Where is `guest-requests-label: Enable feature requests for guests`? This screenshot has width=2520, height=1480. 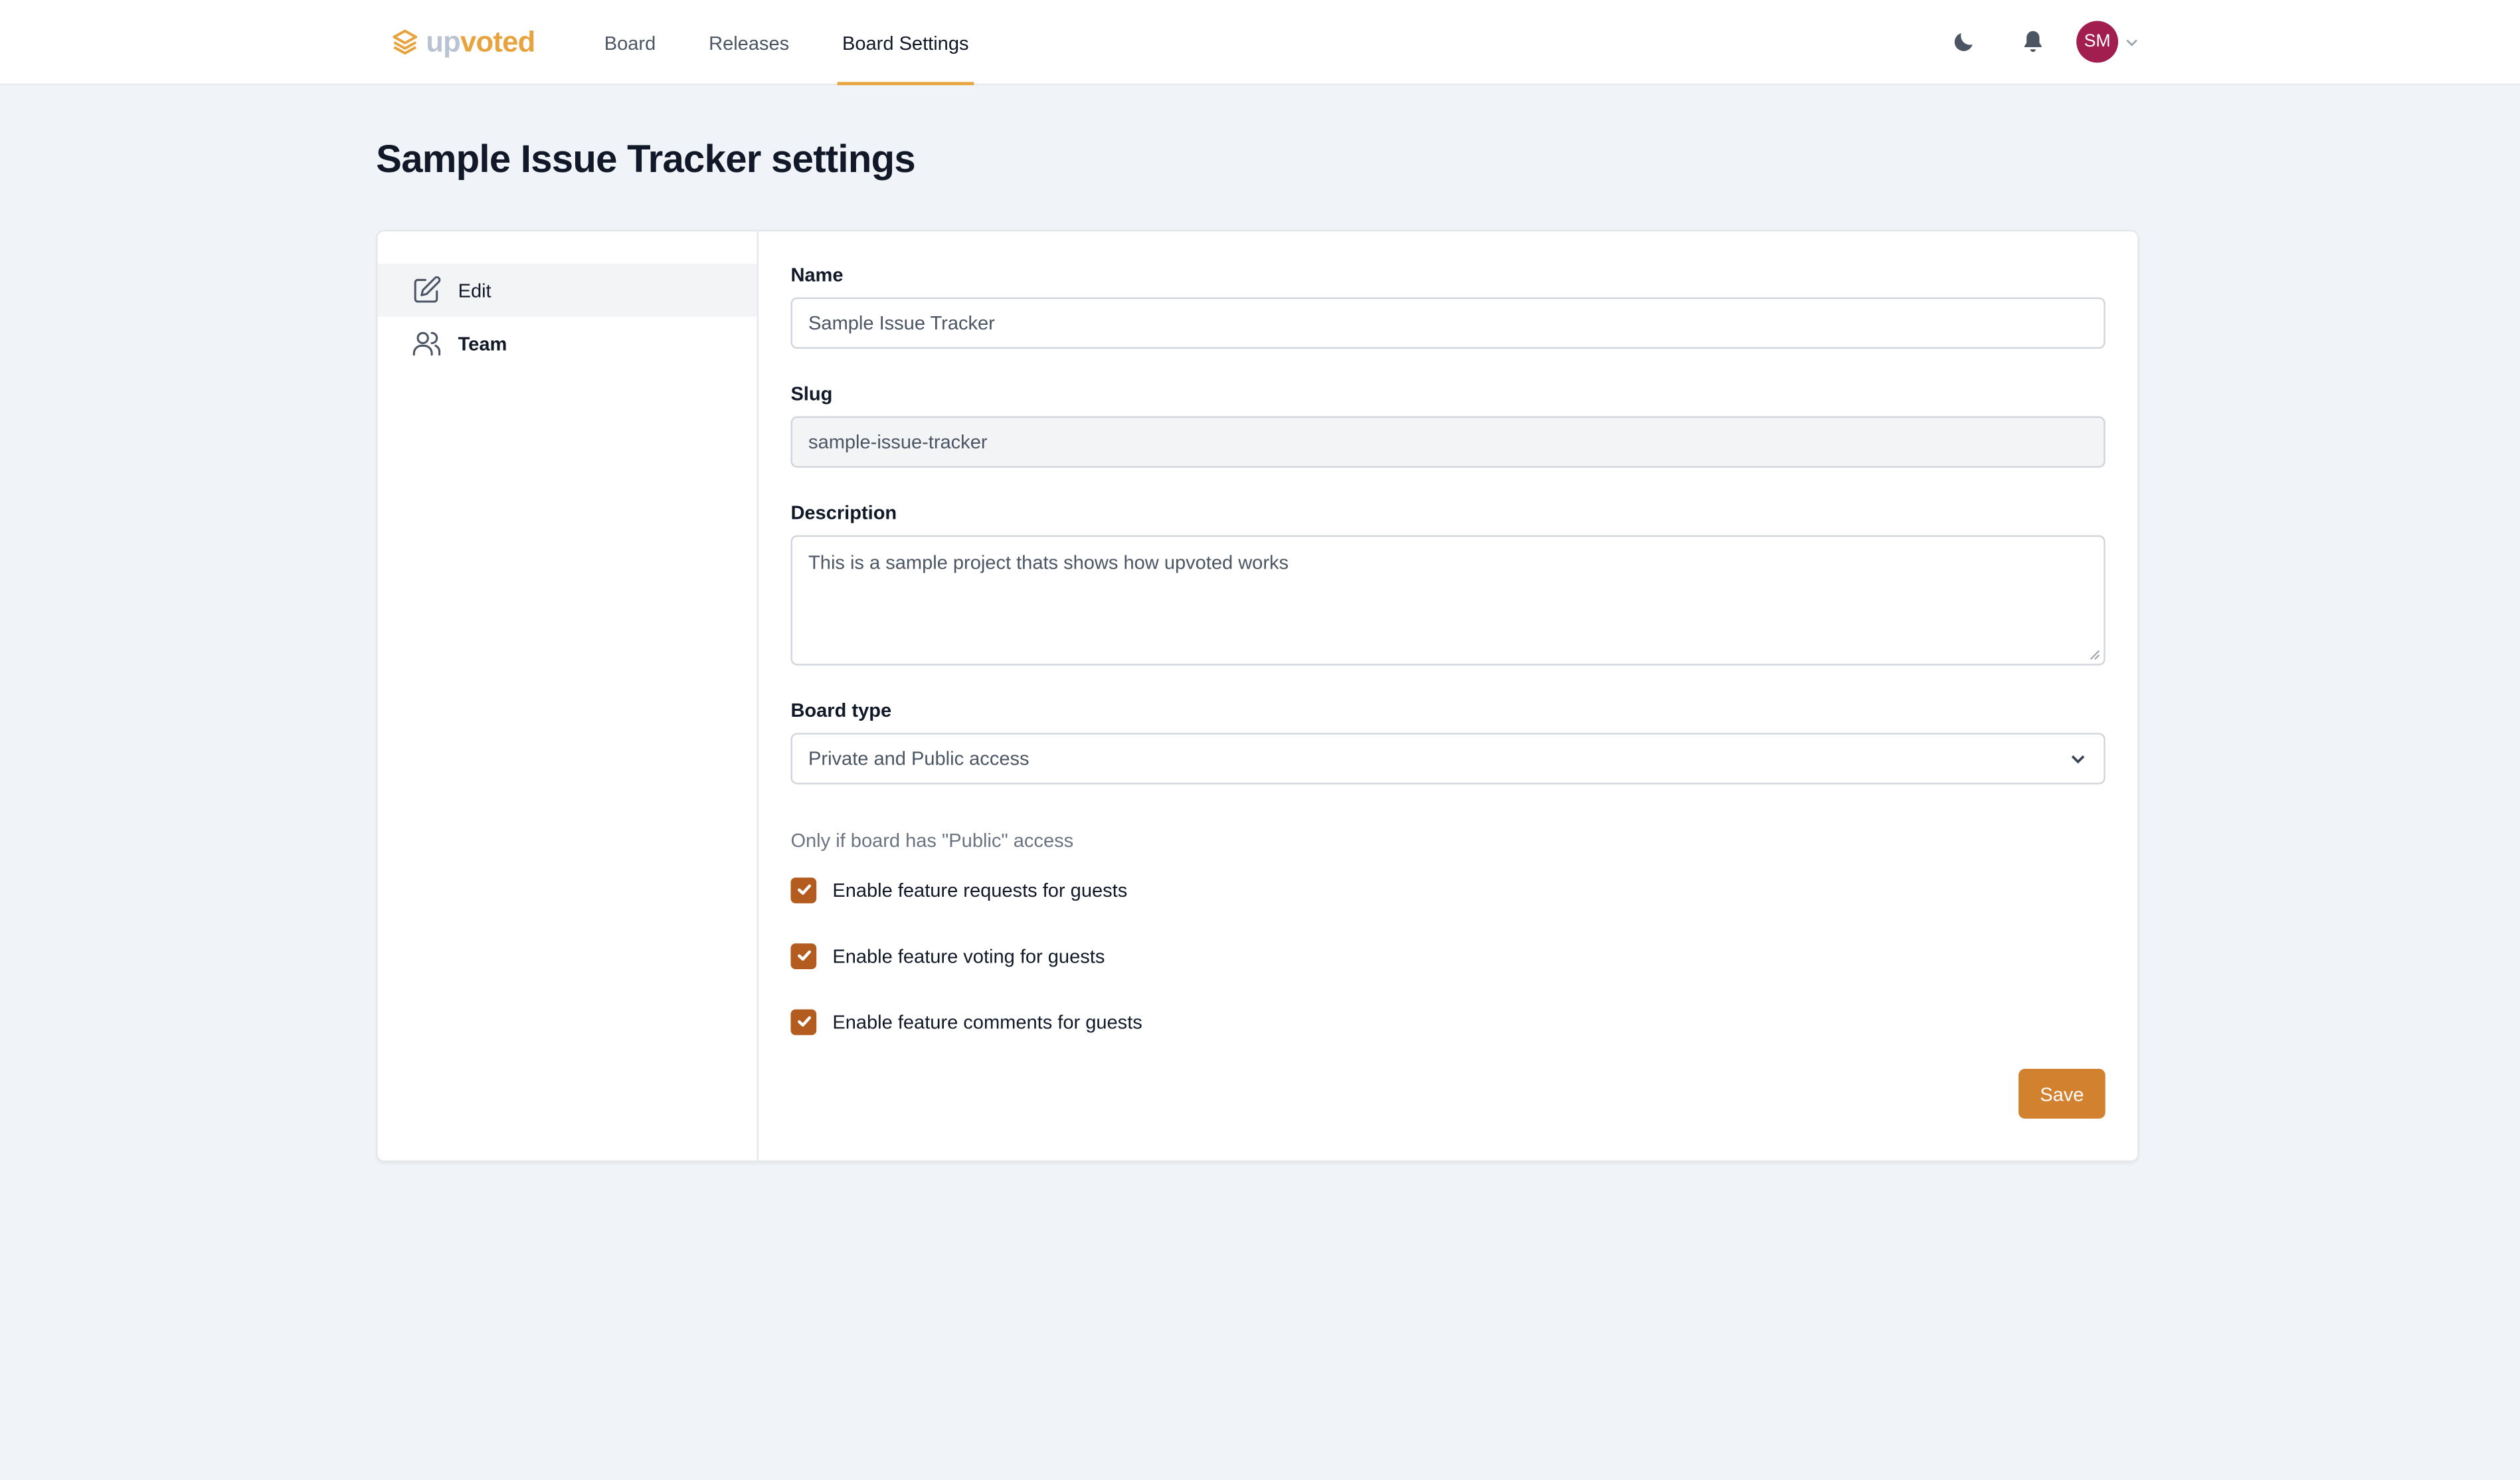
guest-requests-label: Enable feature requests for guests is located at coordinates (980, 890).